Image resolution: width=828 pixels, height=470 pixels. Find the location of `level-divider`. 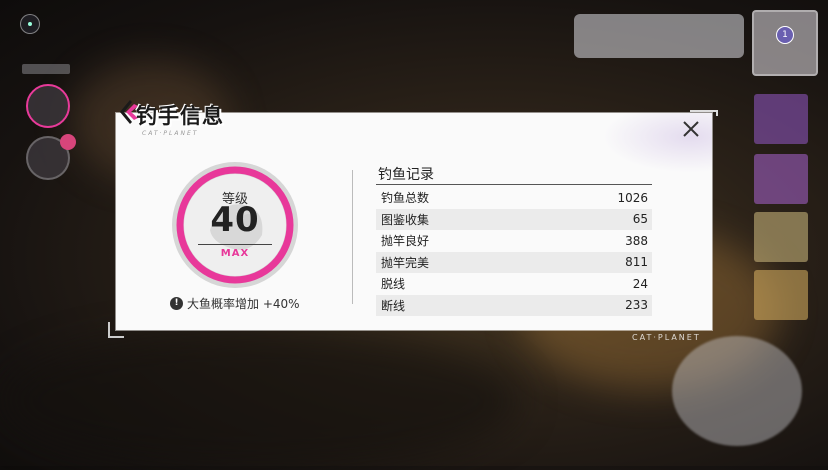

level-divider is located at coordinates (235, 244).